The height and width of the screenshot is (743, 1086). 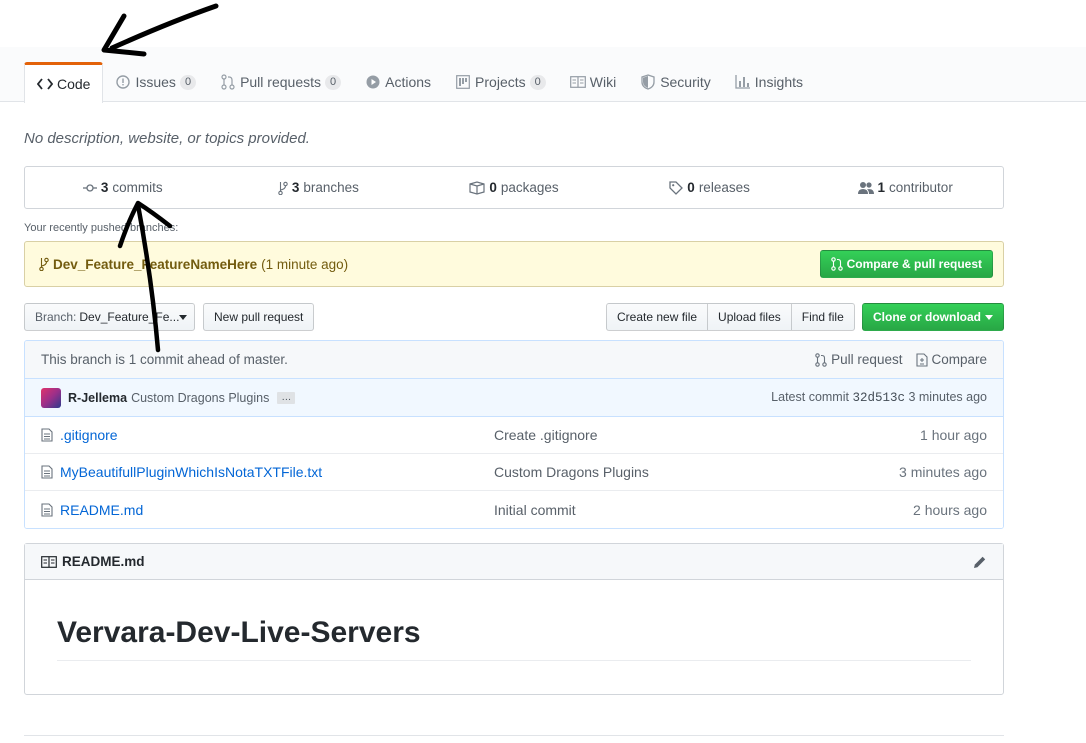 I want to click on file-age: 1 hour ago, so click(x=953, y=435).